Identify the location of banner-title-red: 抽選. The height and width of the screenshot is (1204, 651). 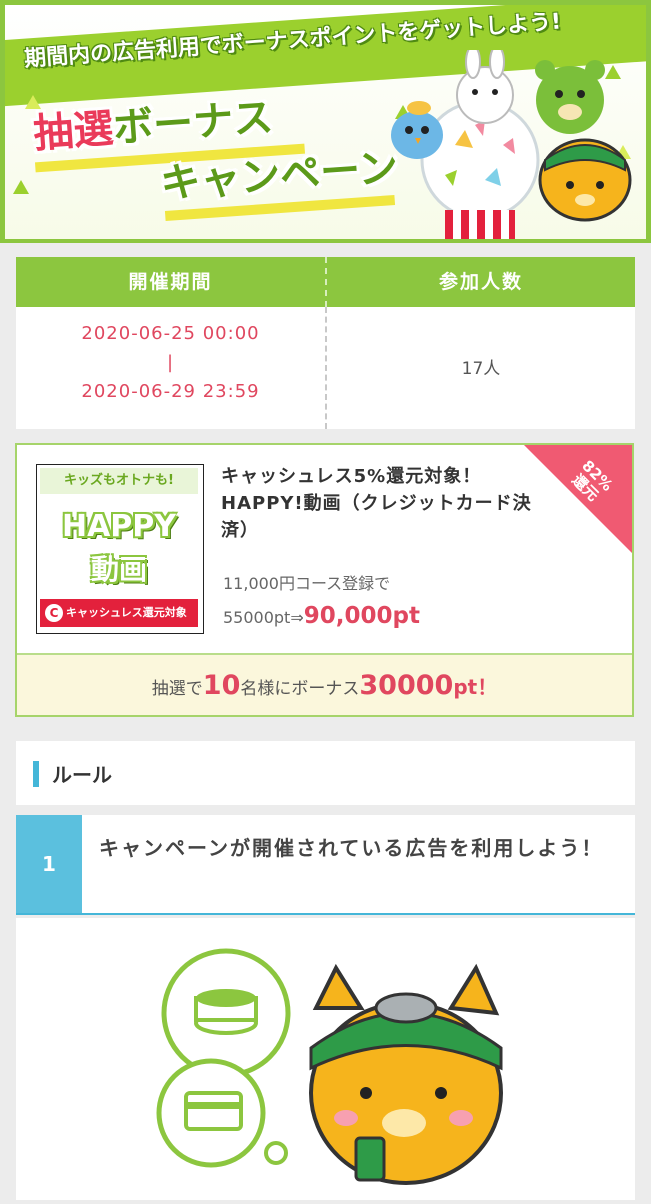
(73, 131).